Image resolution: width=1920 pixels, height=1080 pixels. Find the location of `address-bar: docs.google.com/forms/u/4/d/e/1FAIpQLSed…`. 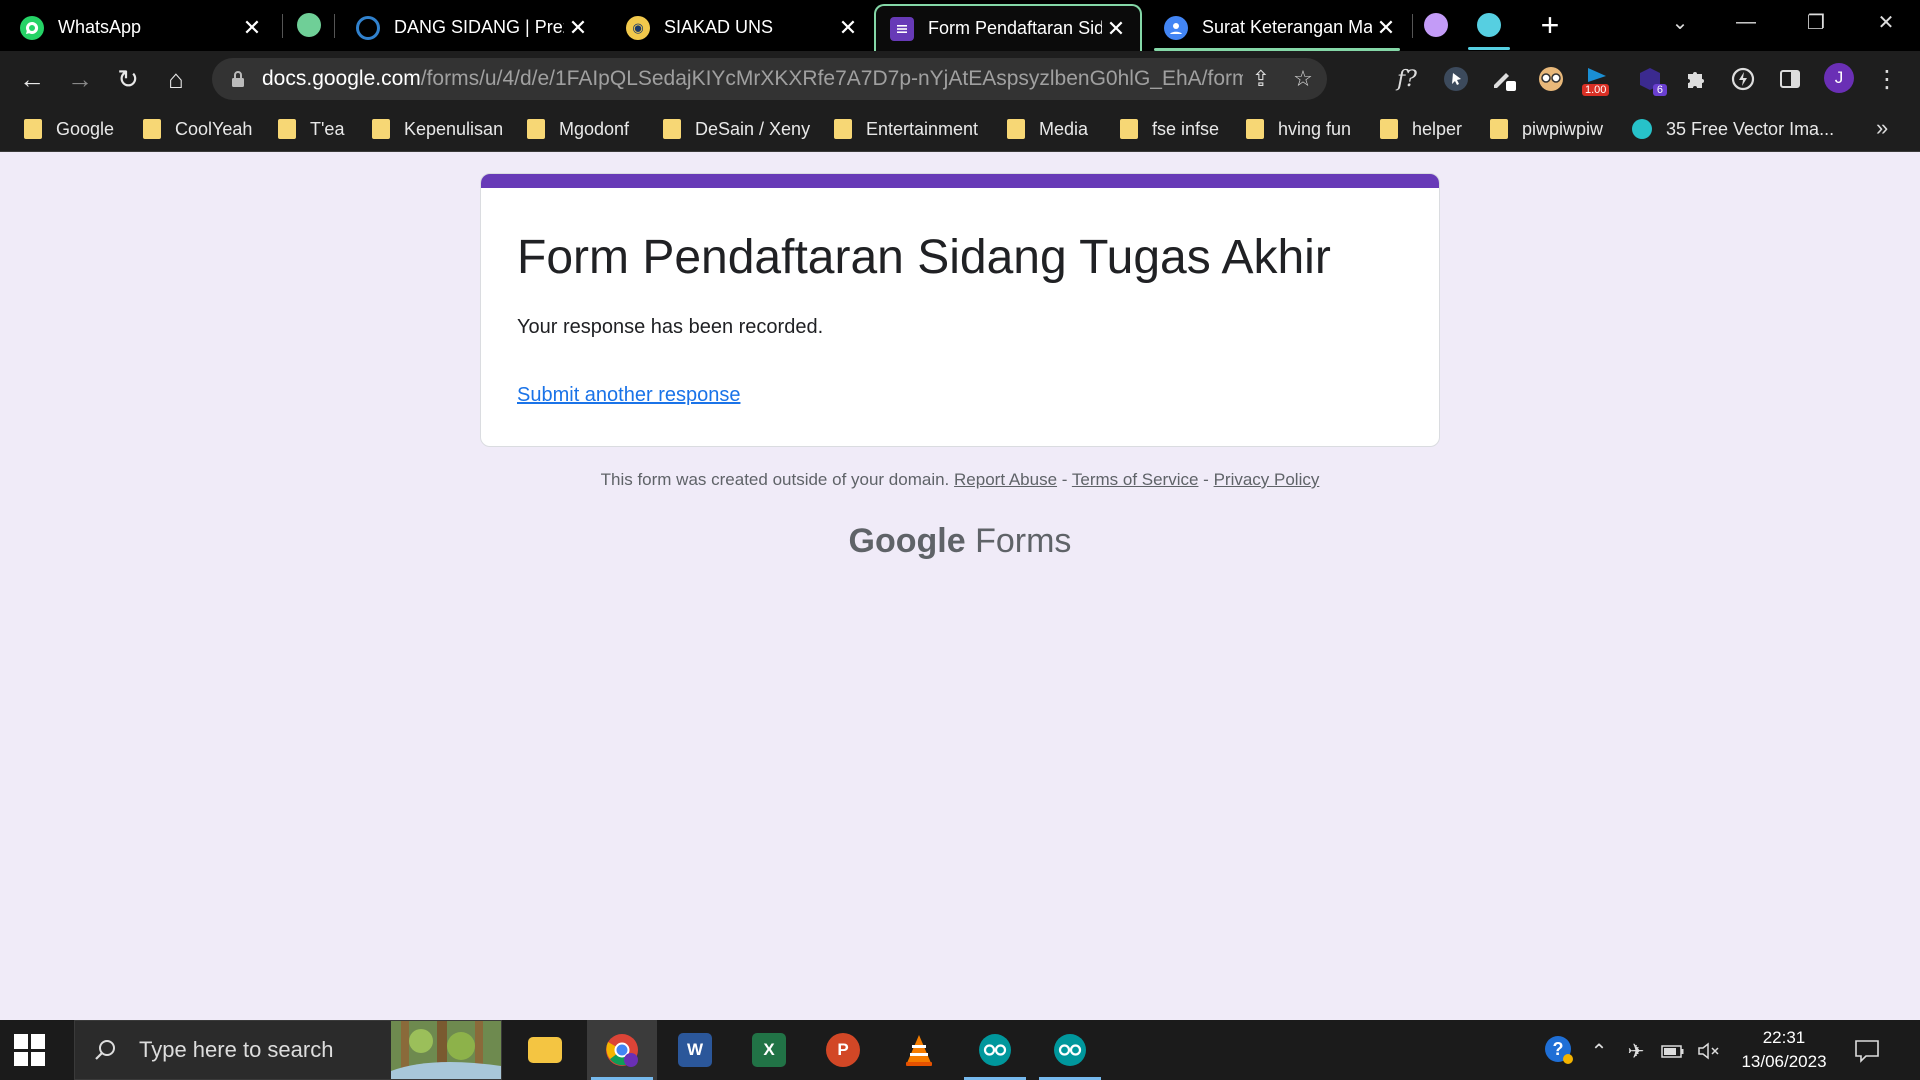

address-bar: docs.google.com/forms/u/4/d/e/1FAIpQLSed… is located at coordinates (769, 79).